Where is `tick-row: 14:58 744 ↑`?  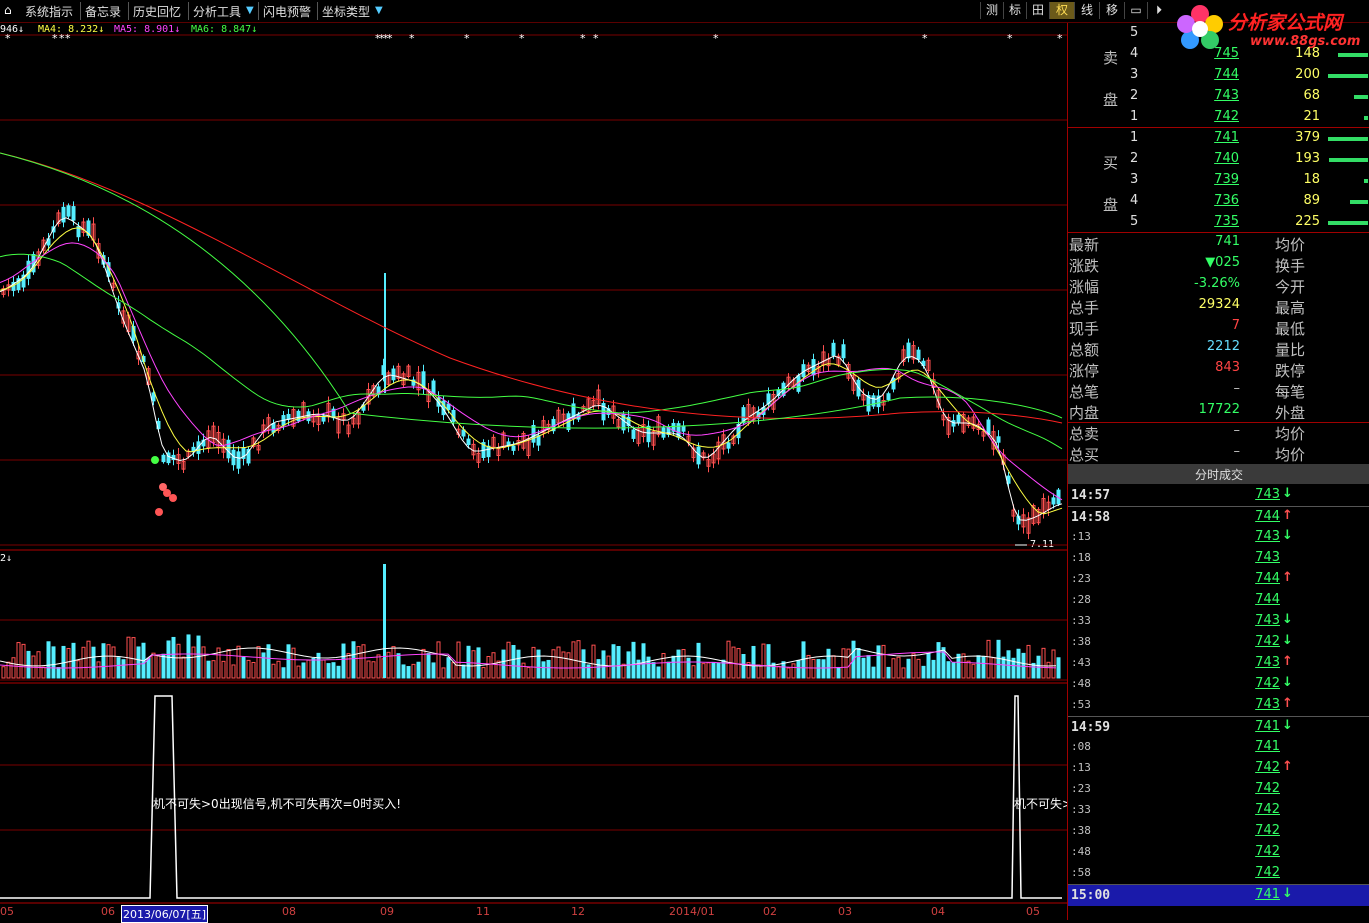
tick-row: 14:58 744 ↑ is located at coordinates (1218, 517).